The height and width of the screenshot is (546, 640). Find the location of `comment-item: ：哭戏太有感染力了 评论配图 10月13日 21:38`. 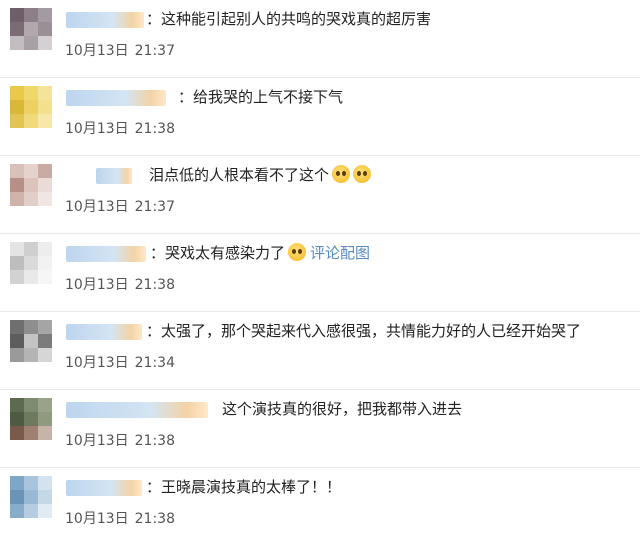

comment-item: ：哭戏太有感染力了 评论配图 10月13日 21:38 is located at coordinates (320, 273).